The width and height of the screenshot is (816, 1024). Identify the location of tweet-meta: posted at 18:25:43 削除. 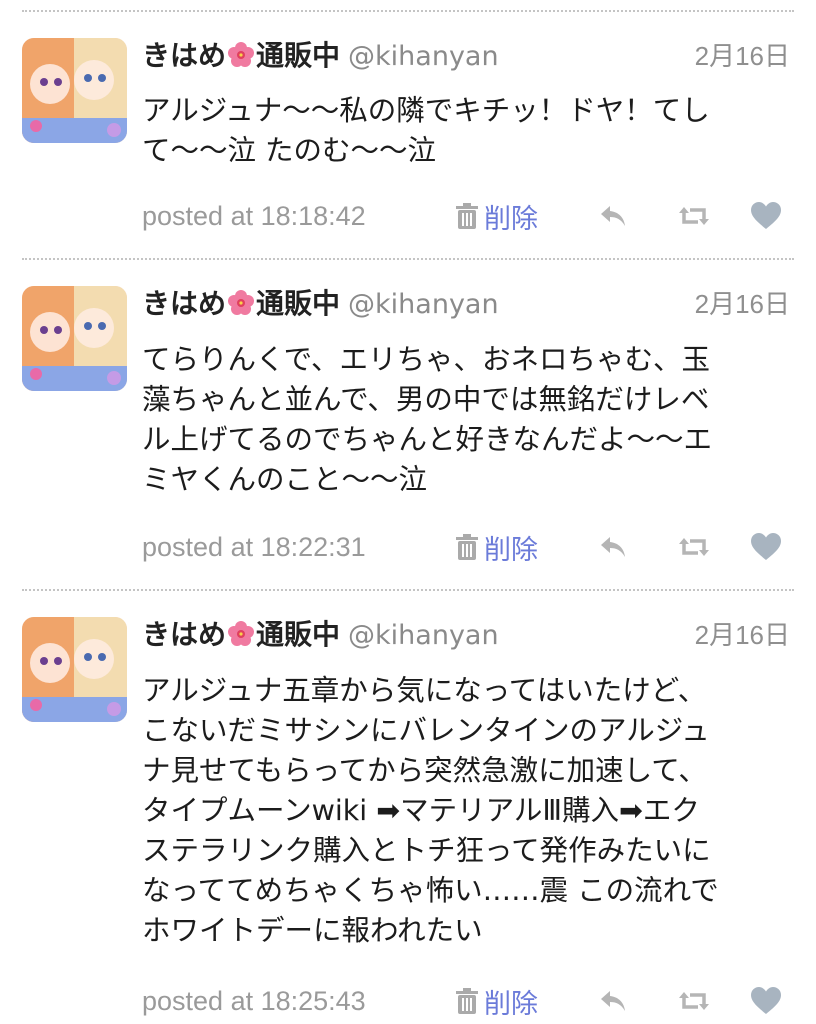
(467, 1001).